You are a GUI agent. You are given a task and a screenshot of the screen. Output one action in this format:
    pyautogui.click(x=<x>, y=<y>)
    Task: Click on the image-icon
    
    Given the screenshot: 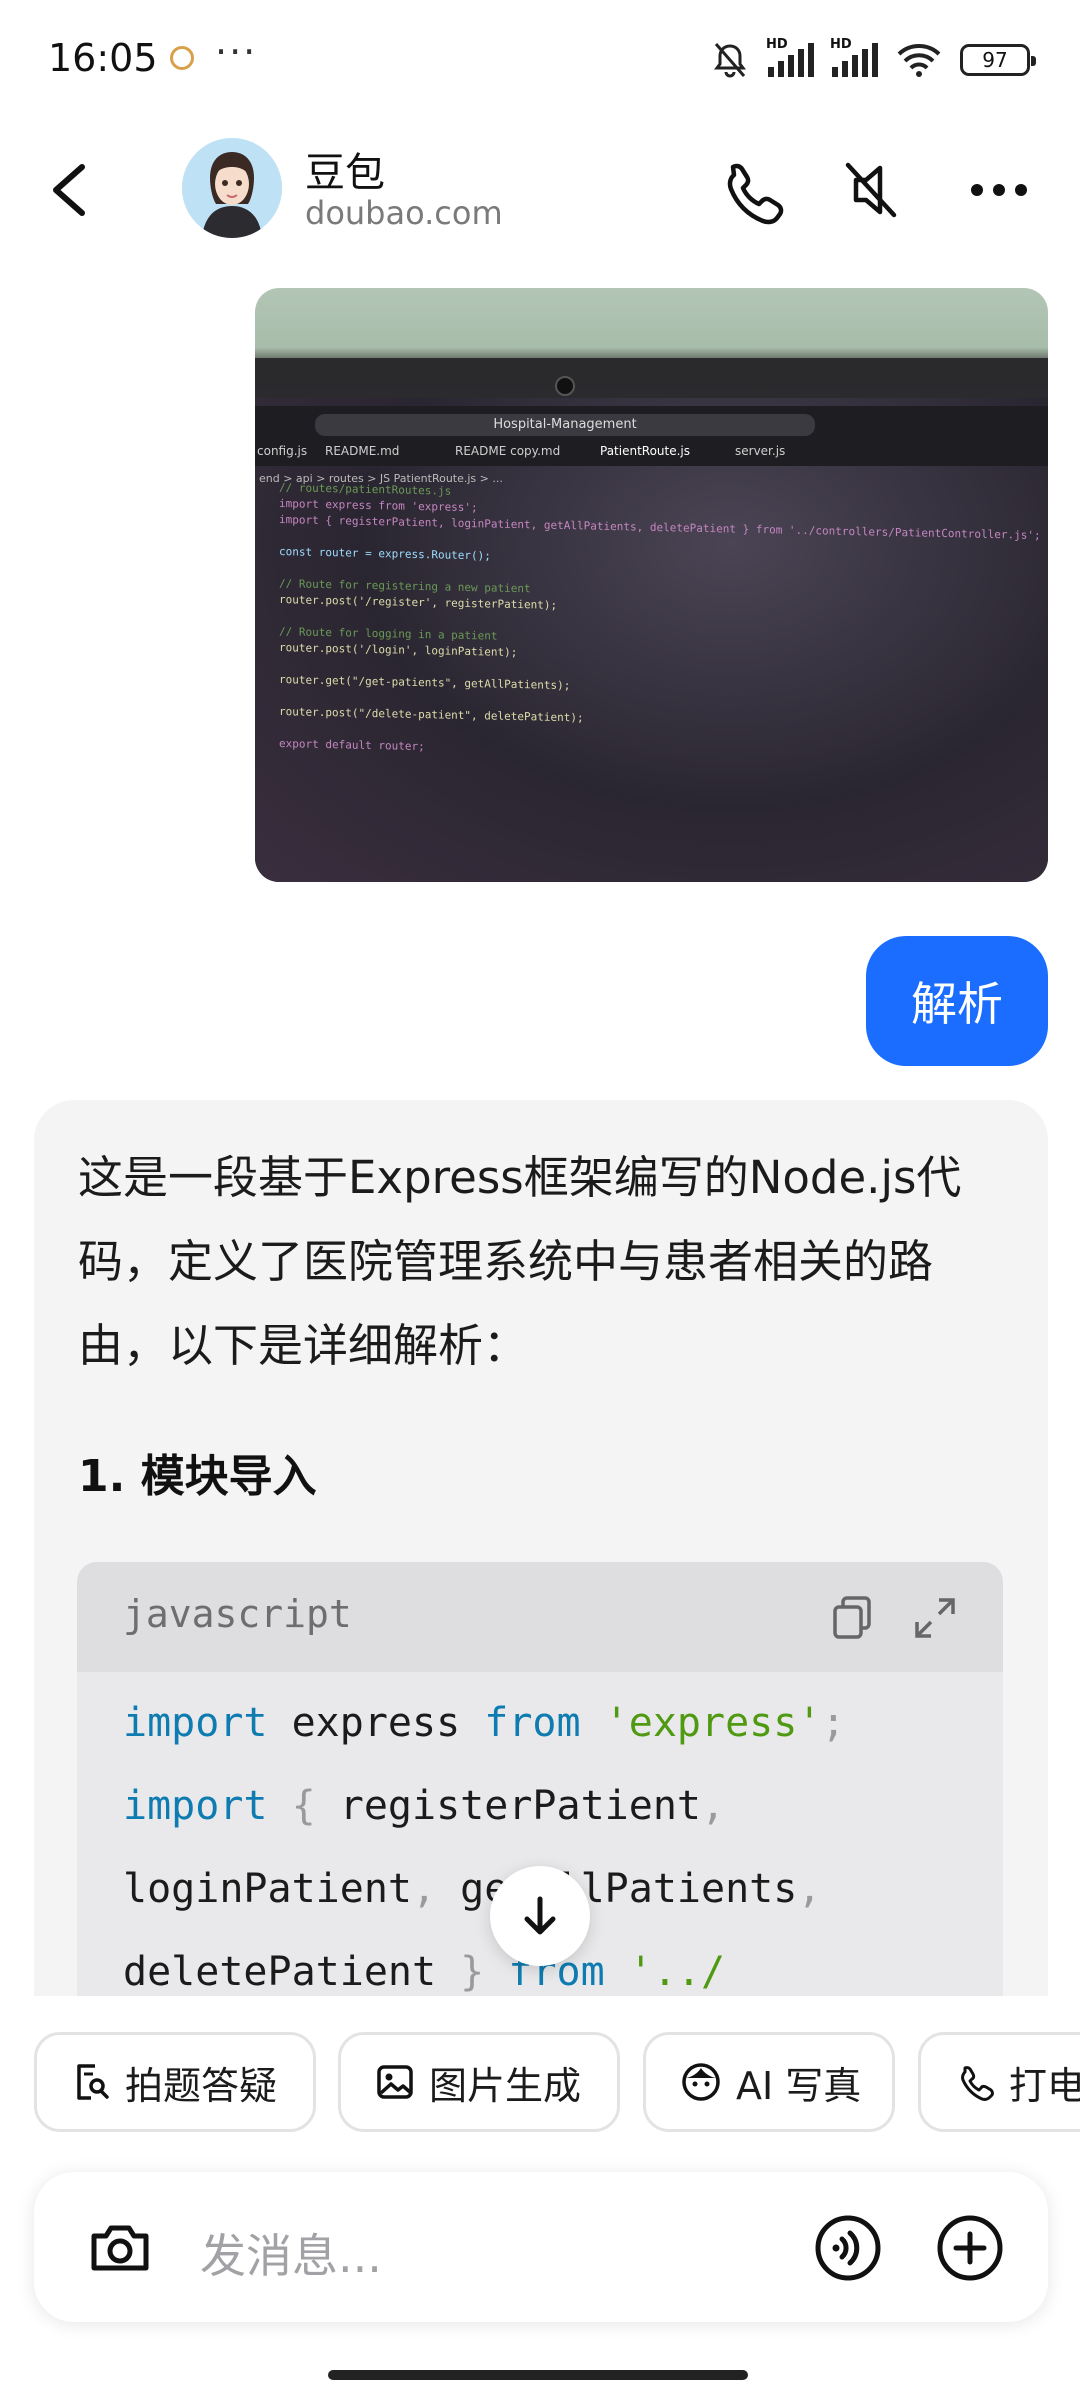 What is the action you would take?
    pyautogui.click(x=395, y=2082)
    